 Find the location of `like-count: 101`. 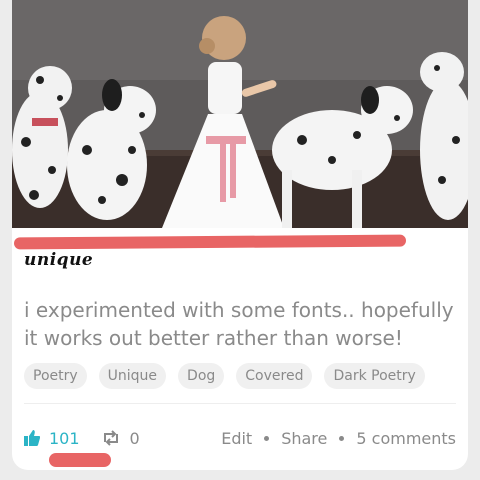

like-count: 101 is located at coordinates (64, 438).